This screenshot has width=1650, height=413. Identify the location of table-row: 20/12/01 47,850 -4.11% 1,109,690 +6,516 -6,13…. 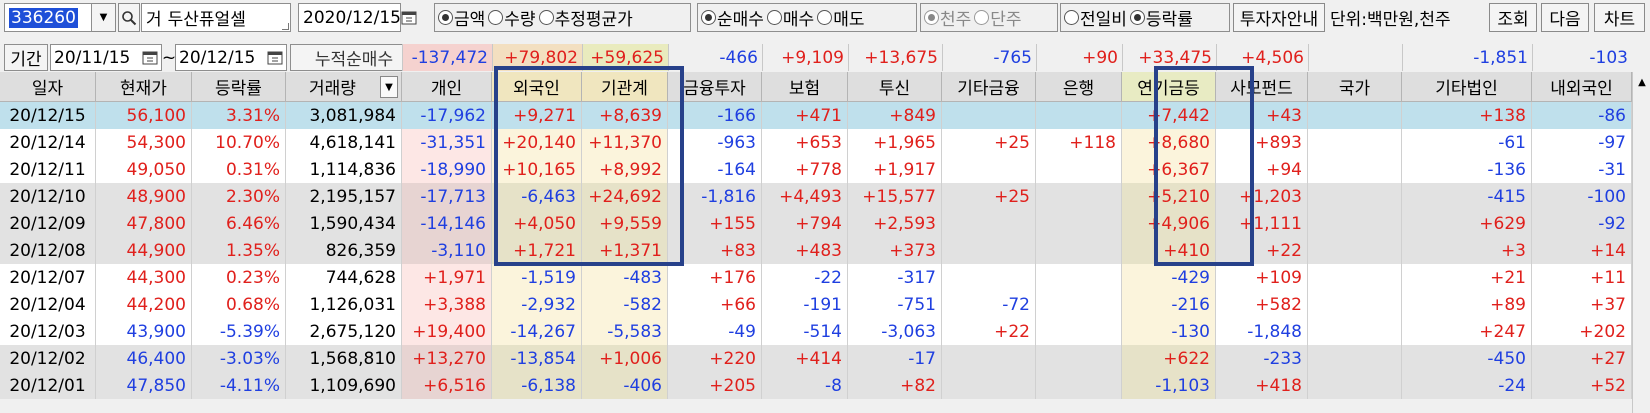
(816, 385).